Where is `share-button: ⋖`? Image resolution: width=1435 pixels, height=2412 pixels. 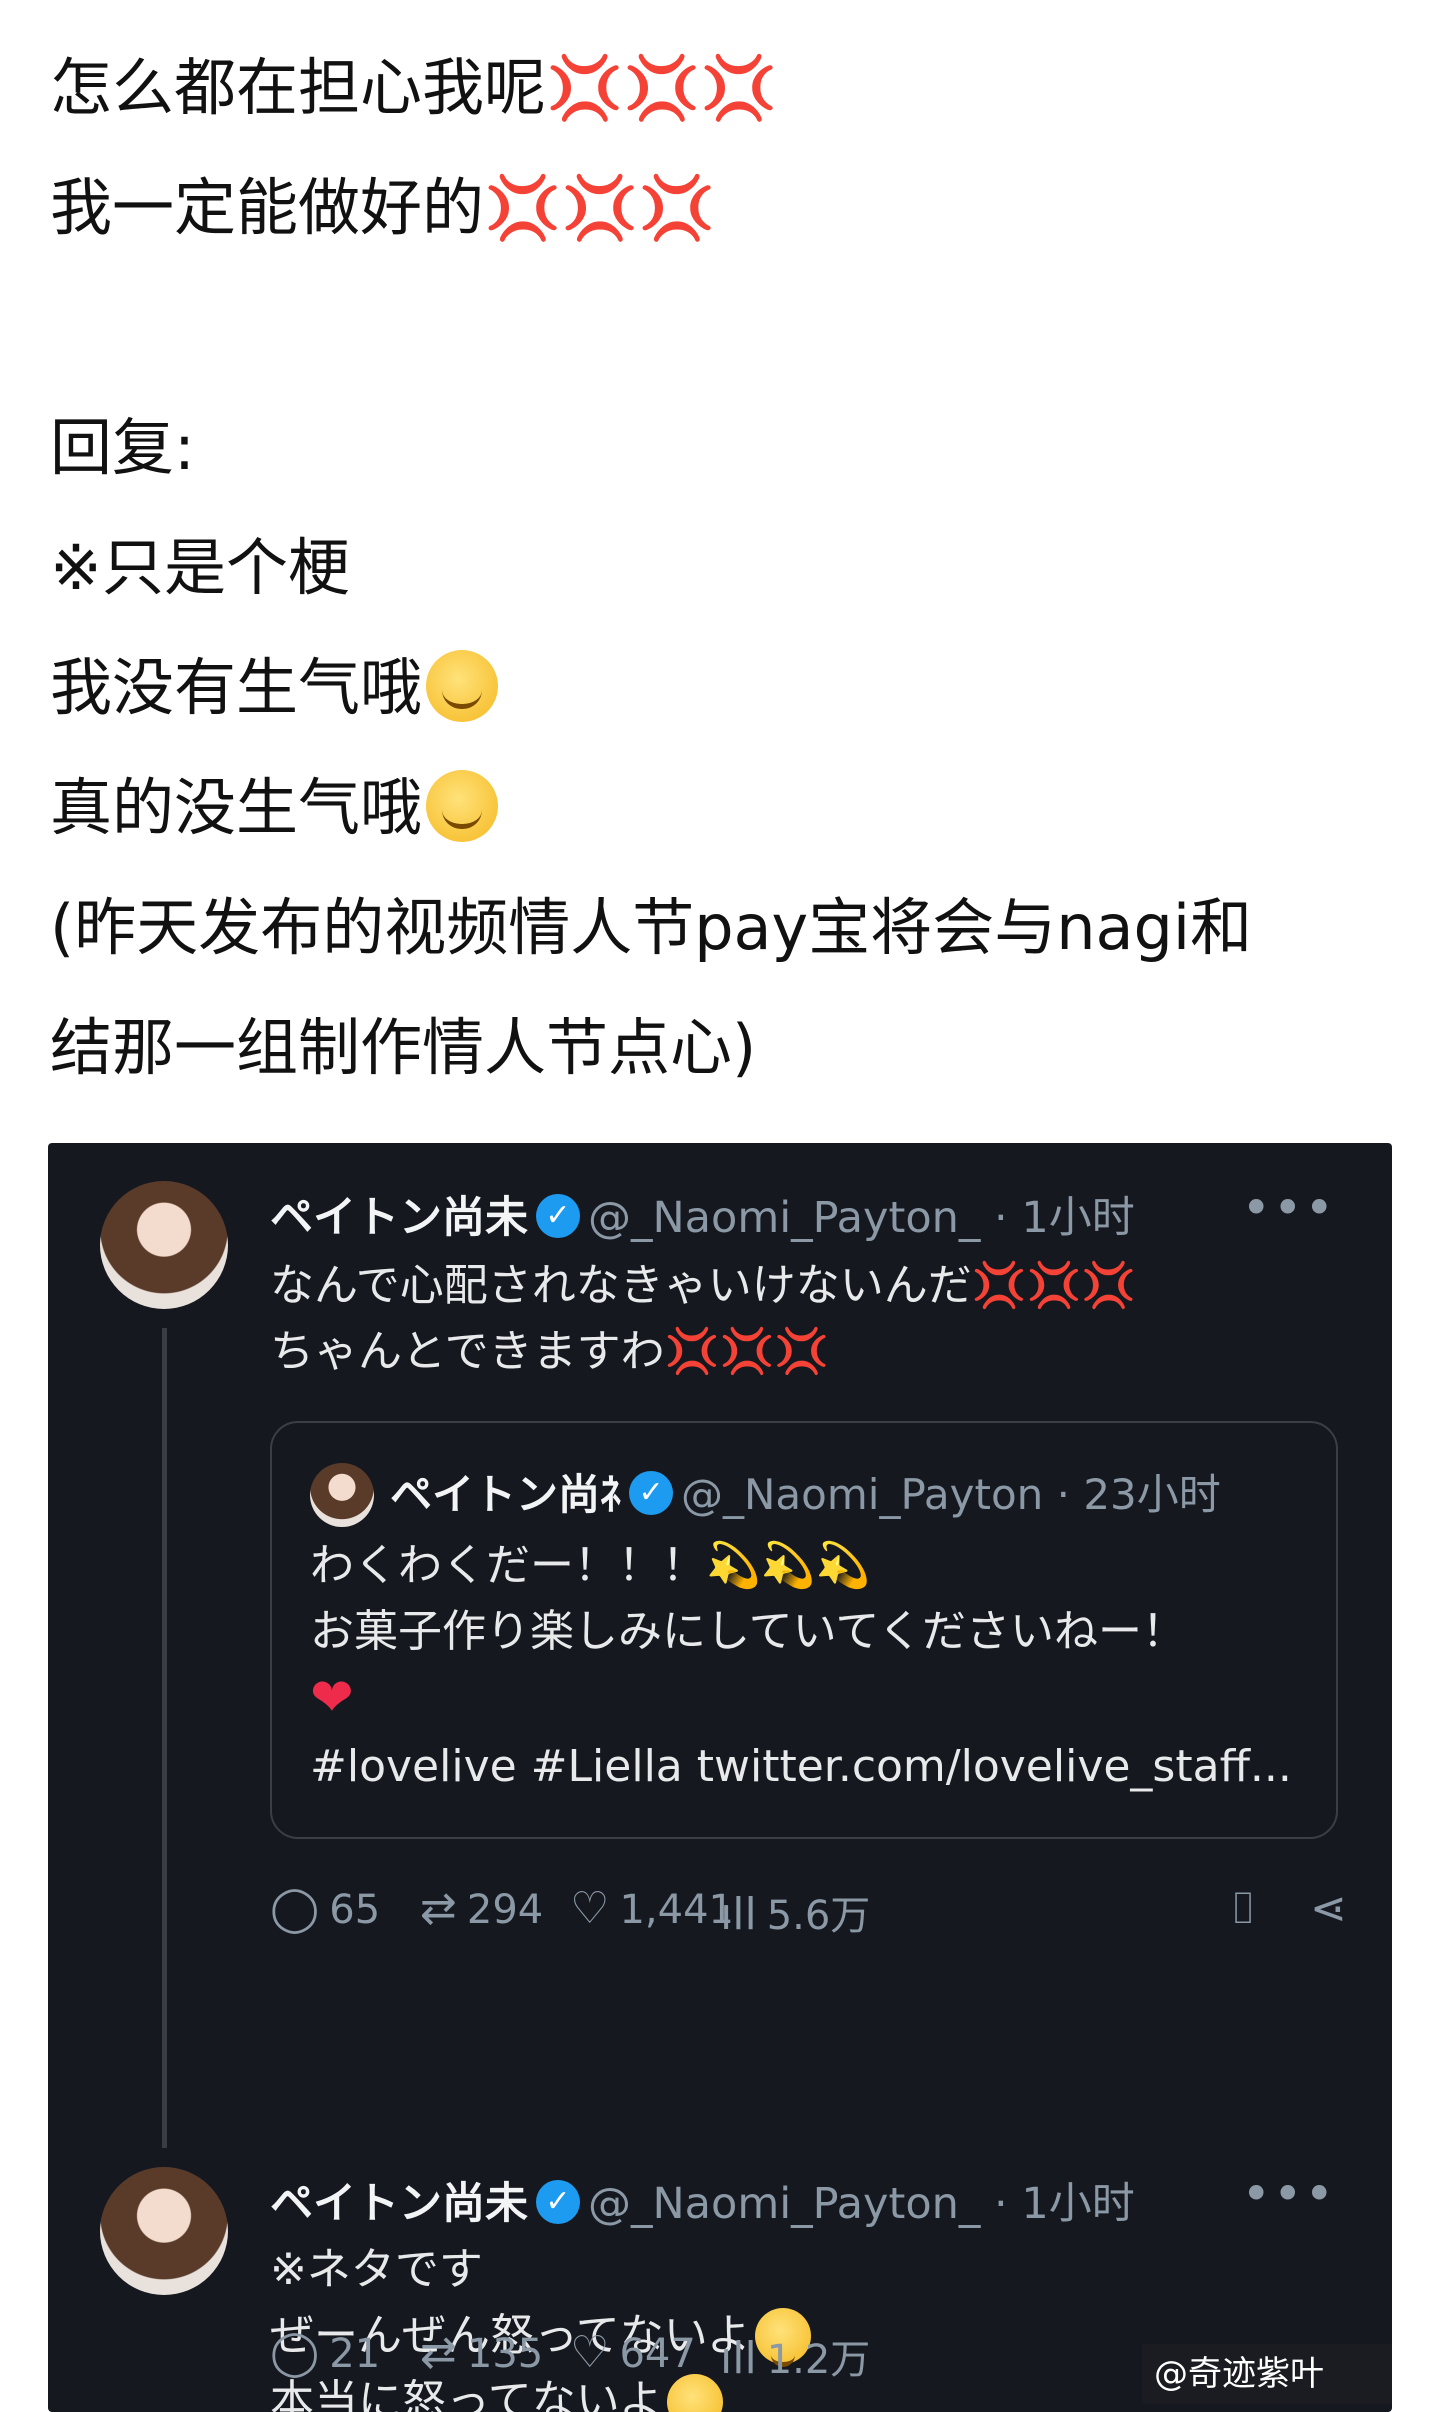 share-button: ⋖ is located at coordinates (1333, 1908).